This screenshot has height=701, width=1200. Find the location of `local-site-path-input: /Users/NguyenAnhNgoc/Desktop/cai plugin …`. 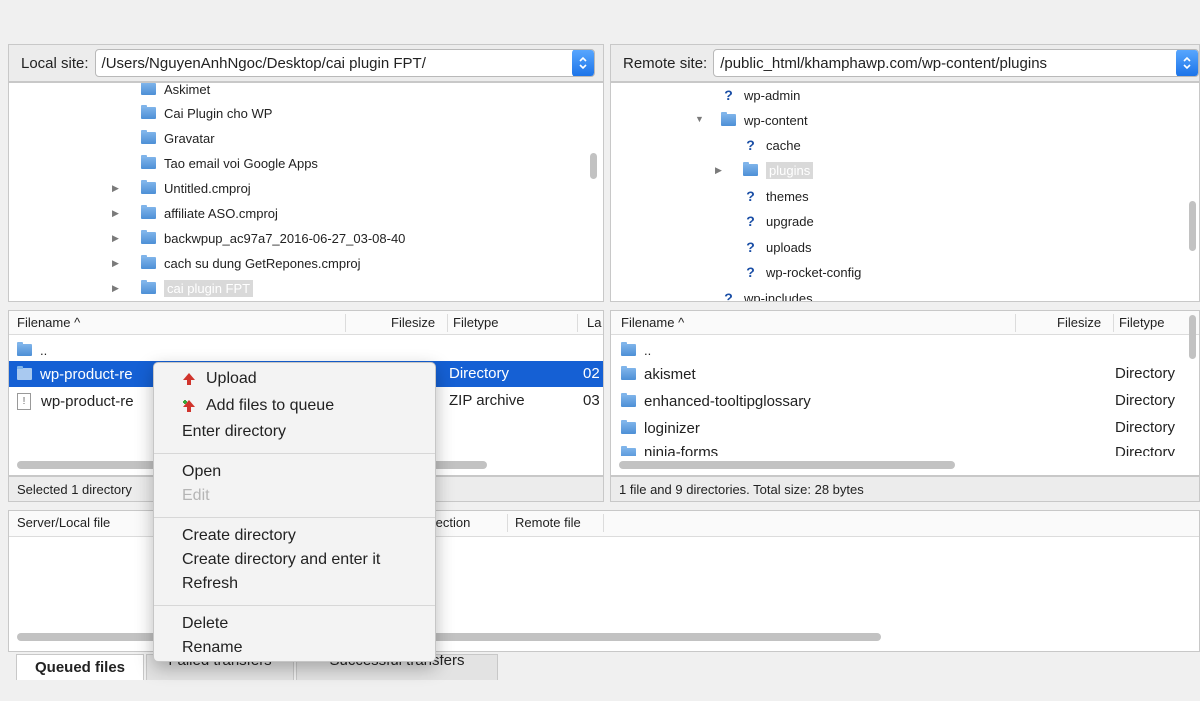

local-site-path-input: /Users/NguyenAnhNgoc/Desktop/cai plugin … is located at coordinates (344, 63).